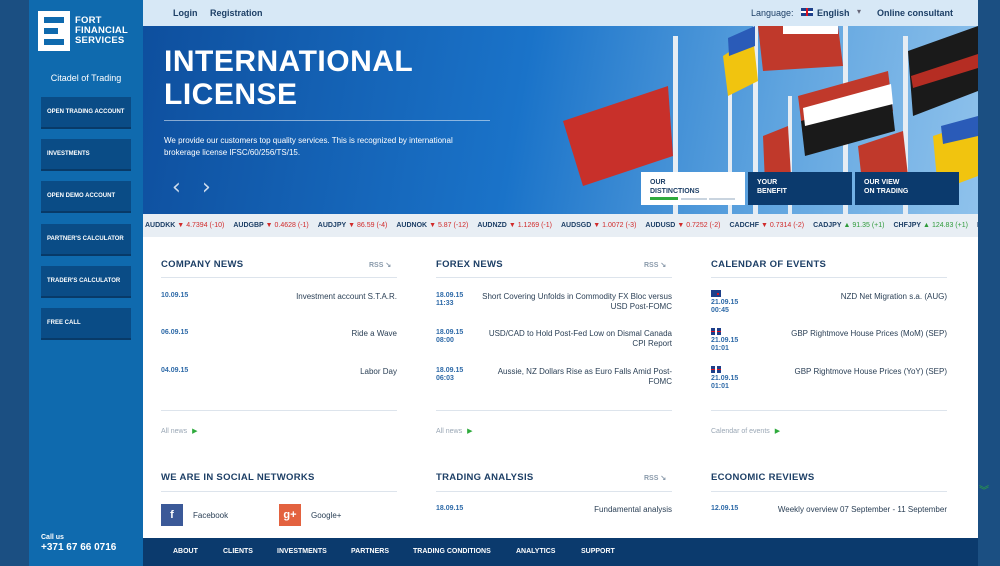  I want to click on trading-analysis-rss-link: RSS ↘, so click(655, 478).